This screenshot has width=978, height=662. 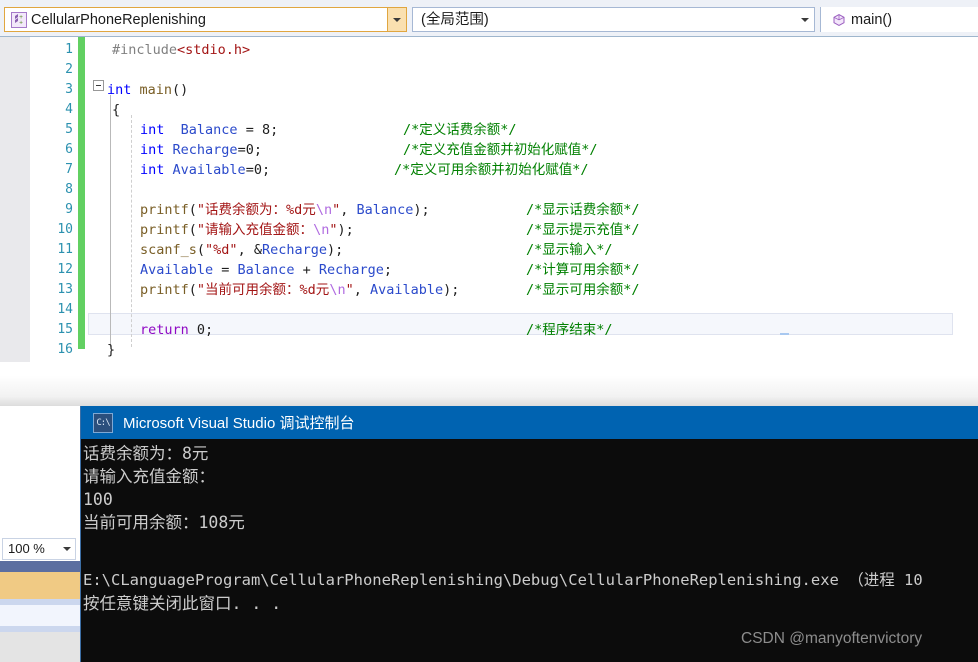 What do you see at coordinates (489, 384) in the screenshot?
I see `editor-bottom-fade` at bounding box center [489, 384].